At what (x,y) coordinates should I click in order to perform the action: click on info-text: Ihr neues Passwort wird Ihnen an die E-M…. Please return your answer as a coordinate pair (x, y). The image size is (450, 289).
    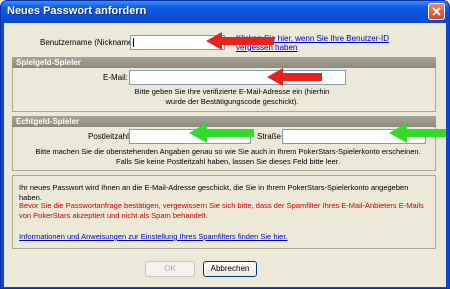
    Looking at the image, I should click on (214, 192).